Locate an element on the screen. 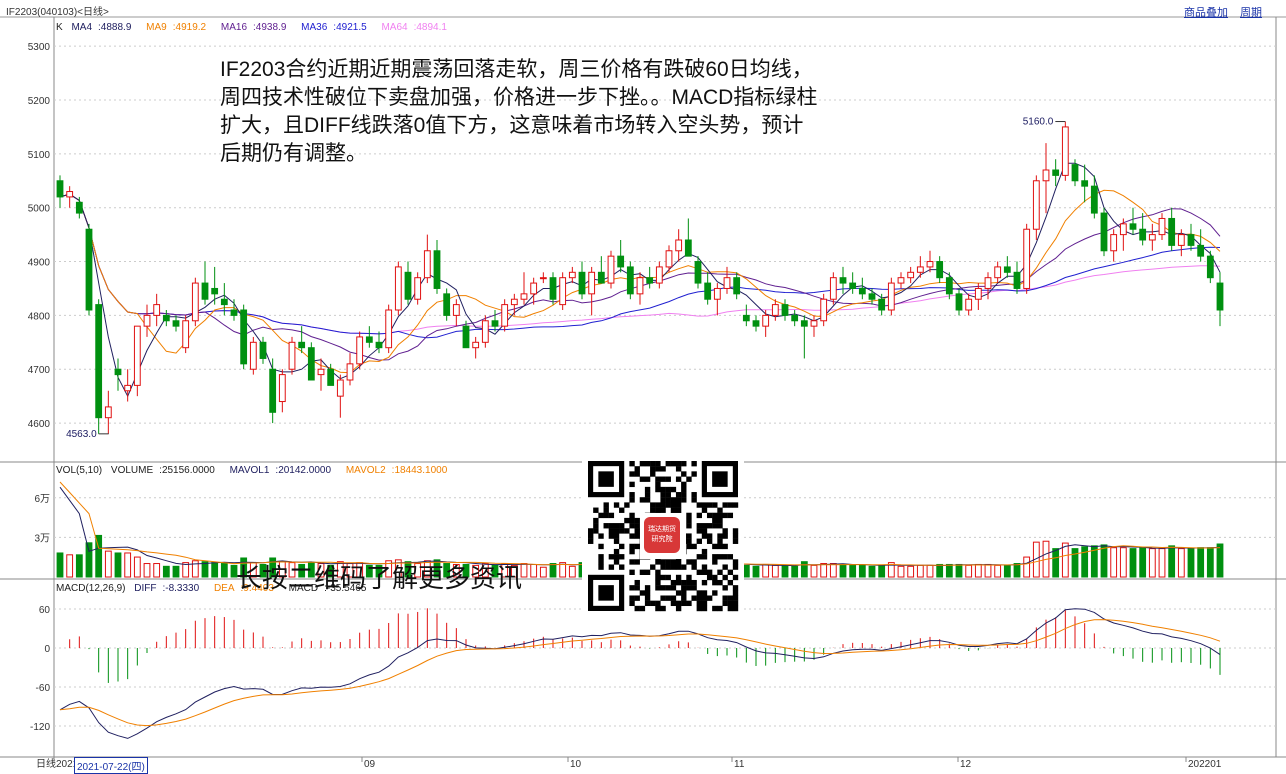 The height and width of the screenshot is (774, 1286). qr-center-logo: 瑞达期货研究院 is located at coordinates (662, 535).